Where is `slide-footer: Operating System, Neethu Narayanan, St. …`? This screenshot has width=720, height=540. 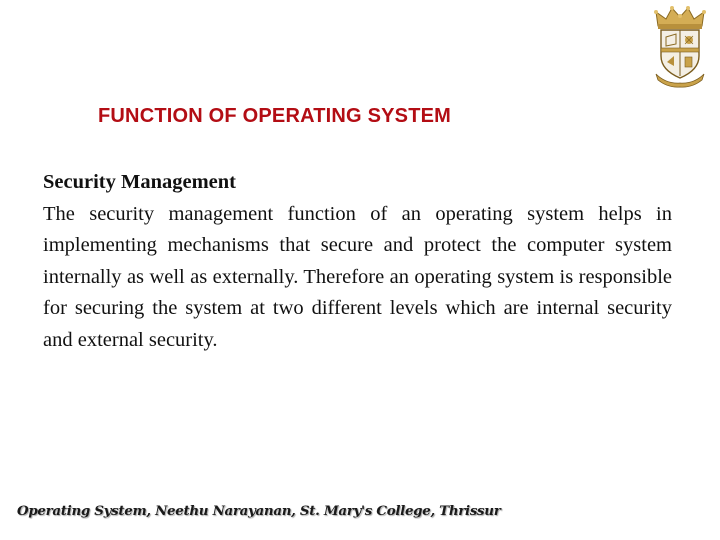 slide-footer: Operating System, Neethu Narayanan, St. … is located at coordinates (259, 511).